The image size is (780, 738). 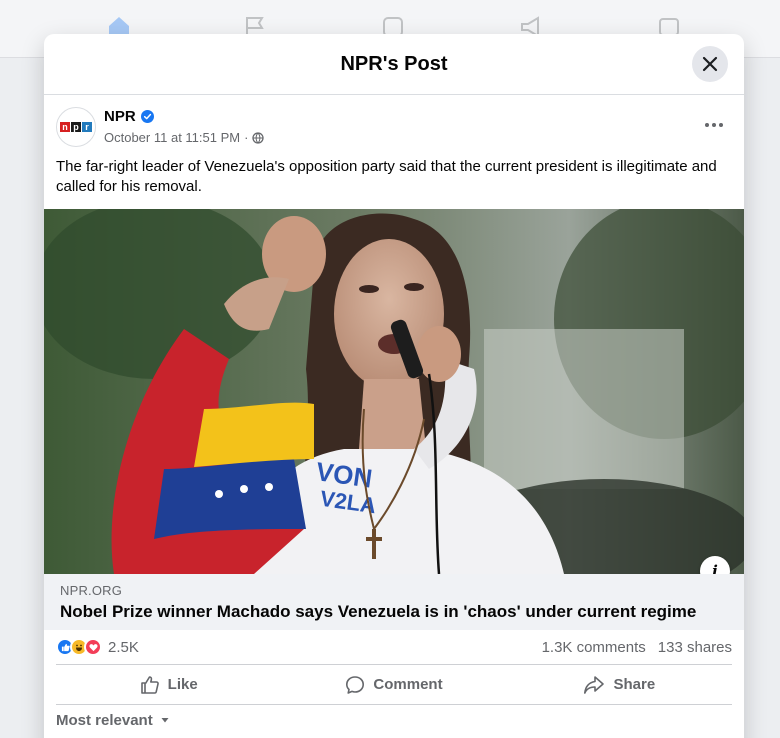 I want to click on sort-label: Most relevant, so click(x=104, y=720).